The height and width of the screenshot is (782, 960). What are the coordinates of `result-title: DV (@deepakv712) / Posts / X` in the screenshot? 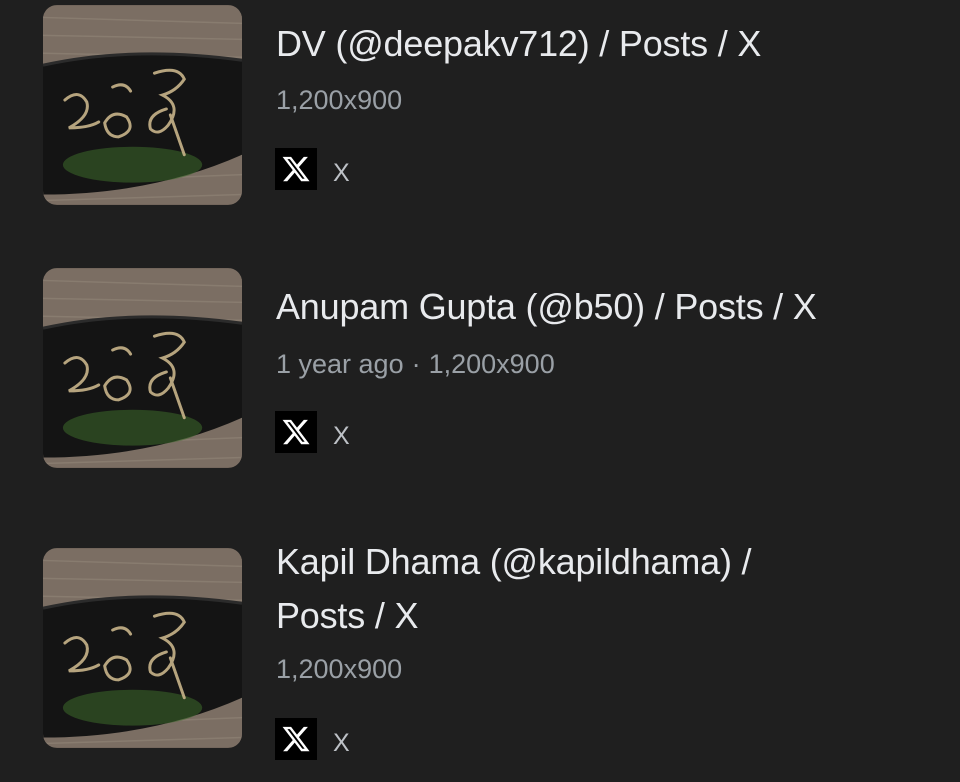 It's located at (611, 44).